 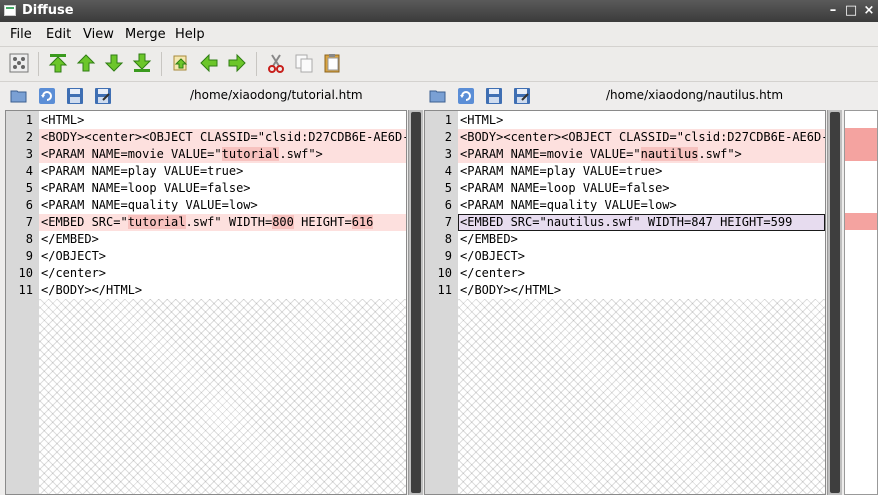 What do you see at coordinates (448, 239) in the screenshot?
I see `line-number: 8` at bounding box center [448, 239].